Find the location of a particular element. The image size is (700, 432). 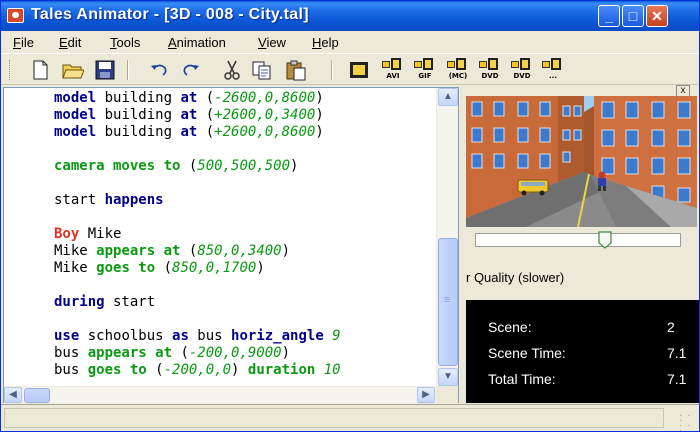

scroll-right-button: ▶ is located at coordinates (426, 395).